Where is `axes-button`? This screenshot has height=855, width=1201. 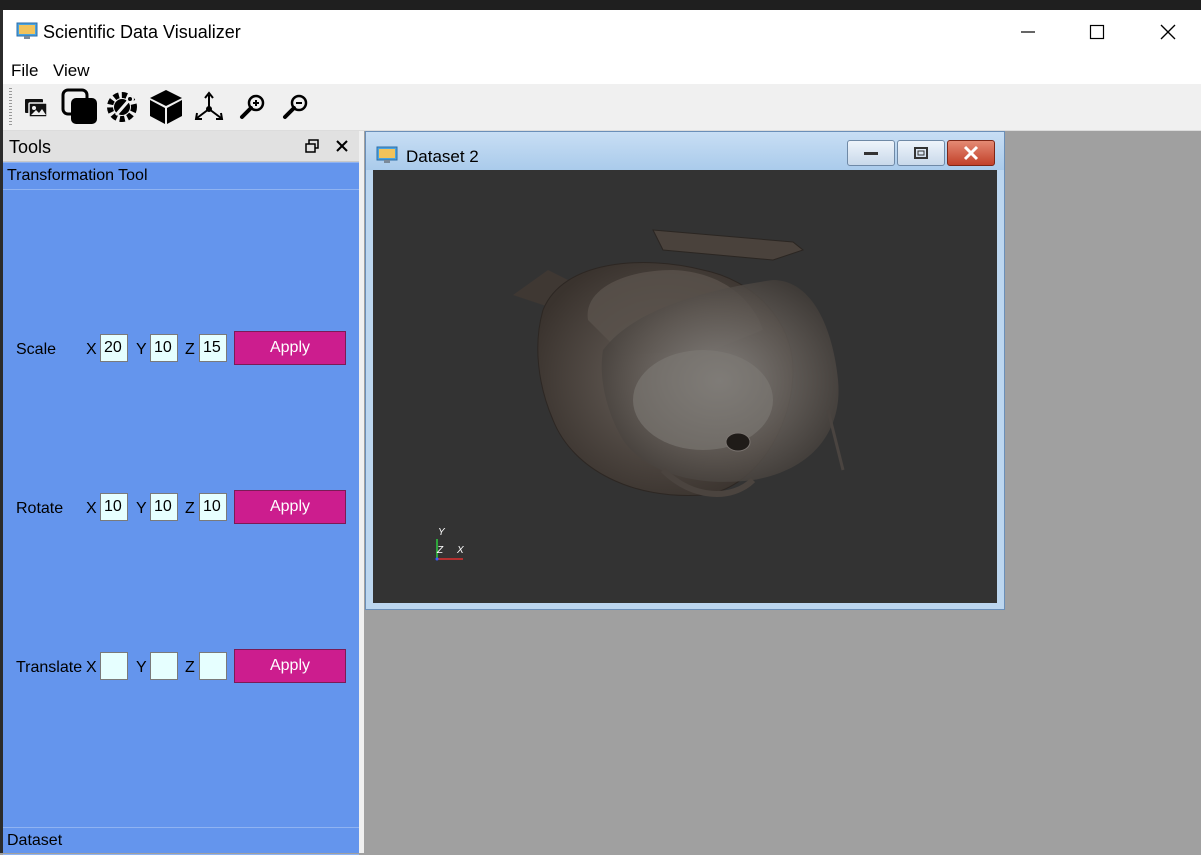 axes-button is located at coordinates (209, 107).